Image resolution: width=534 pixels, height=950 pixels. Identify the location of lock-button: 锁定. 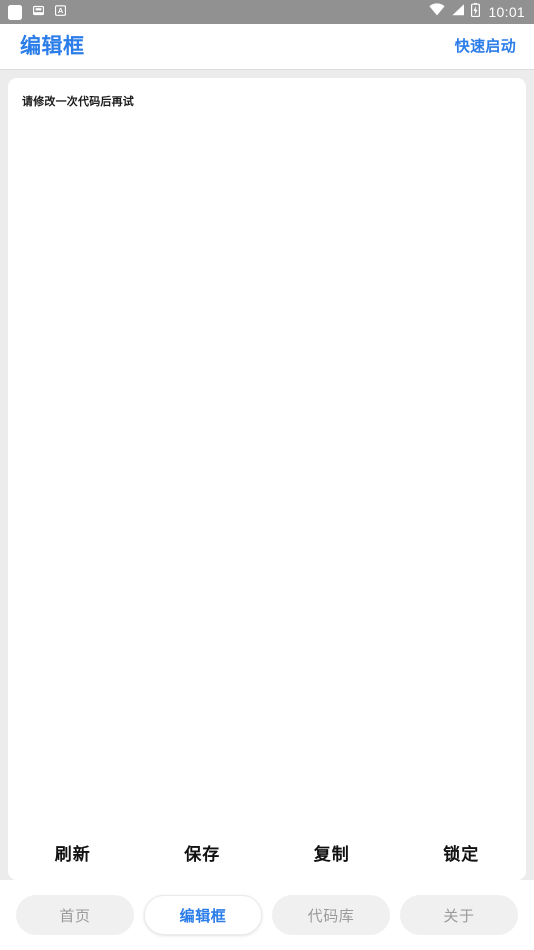
(462, 854).